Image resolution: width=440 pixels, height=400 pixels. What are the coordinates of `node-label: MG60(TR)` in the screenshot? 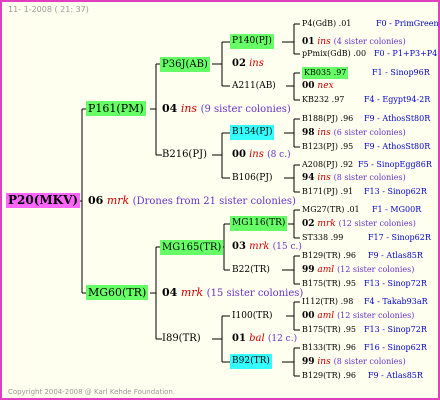 It's located at (117, 292).